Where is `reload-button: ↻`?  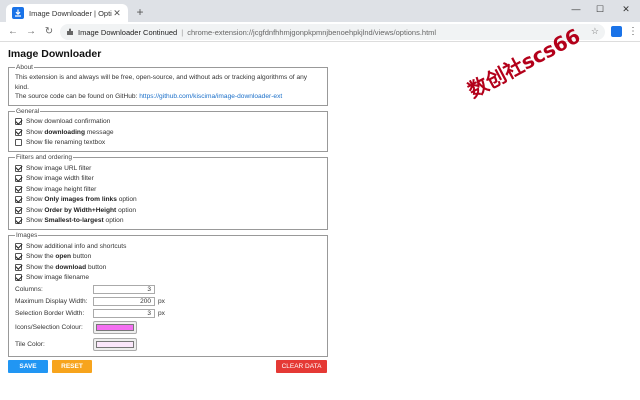
reload-button: ↻ is located at coordinates (49, 32).